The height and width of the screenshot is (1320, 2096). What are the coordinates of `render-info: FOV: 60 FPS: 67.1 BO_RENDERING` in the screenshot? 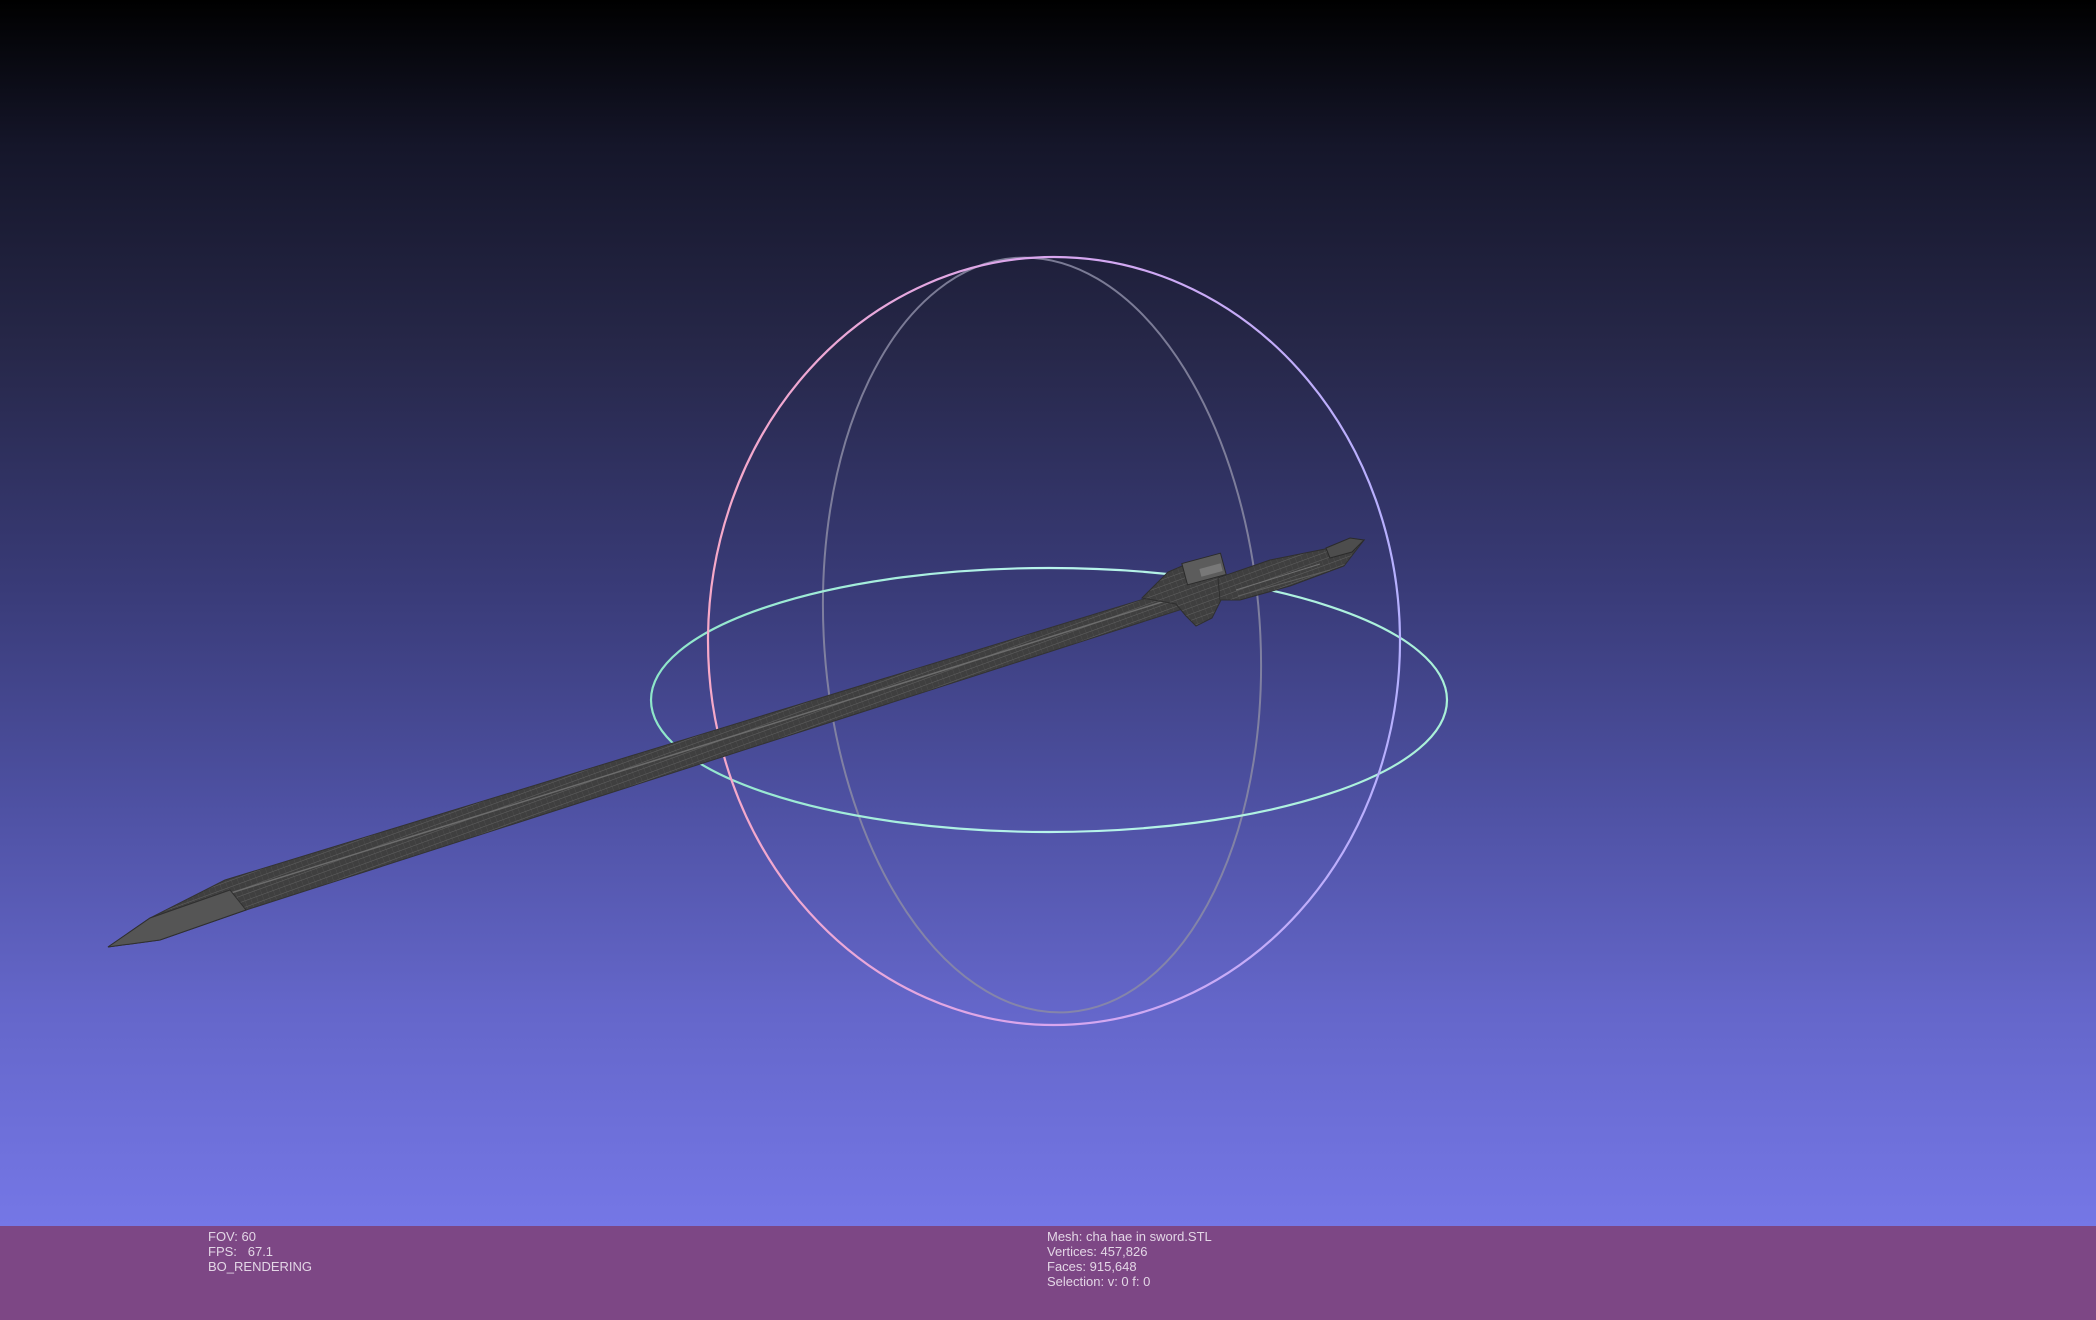 It's located at (260, 1251).